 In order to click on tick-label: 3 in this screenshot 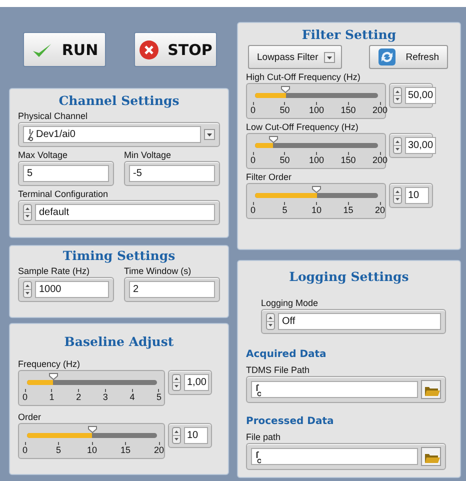, I will do `click(105, 397)`.